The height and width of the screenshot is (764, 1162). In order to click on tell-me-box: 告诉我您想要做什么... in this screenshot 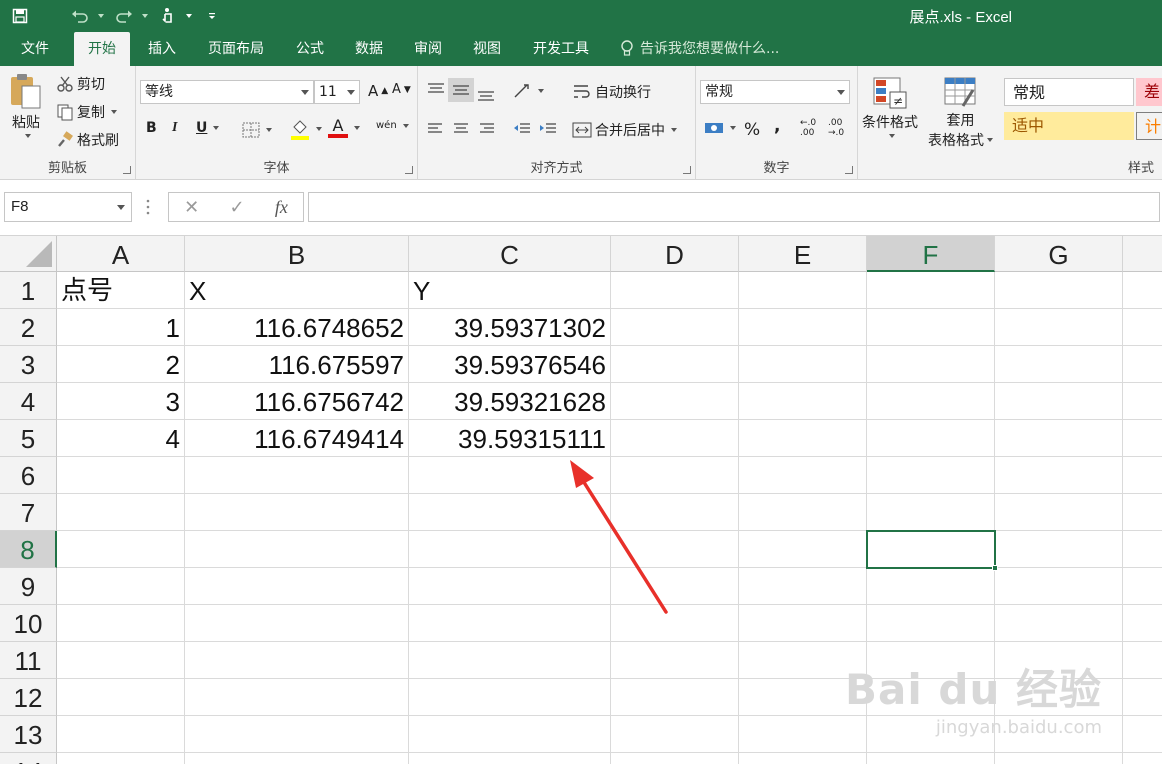, I will do `click(699, 49)`.